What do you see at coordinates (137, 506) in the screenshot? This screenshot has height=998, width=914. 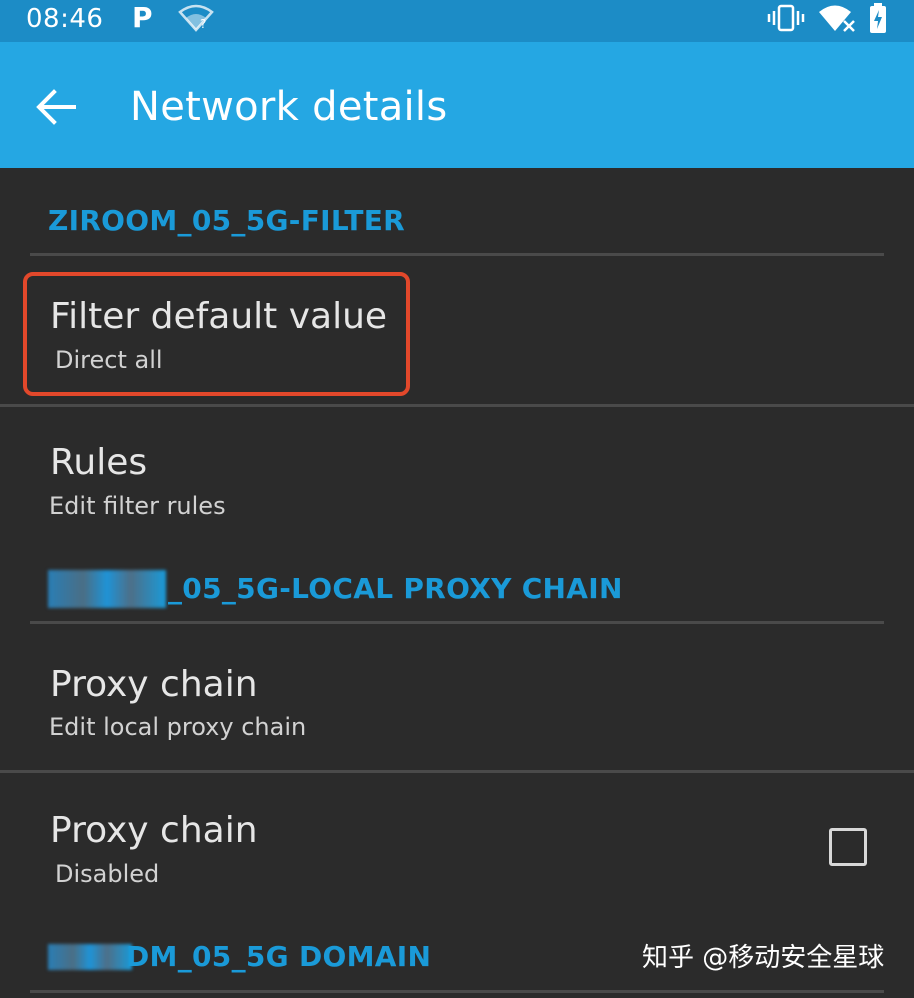 I see `pref-summary: Edit filter rules` at bounding box center [137, 506].